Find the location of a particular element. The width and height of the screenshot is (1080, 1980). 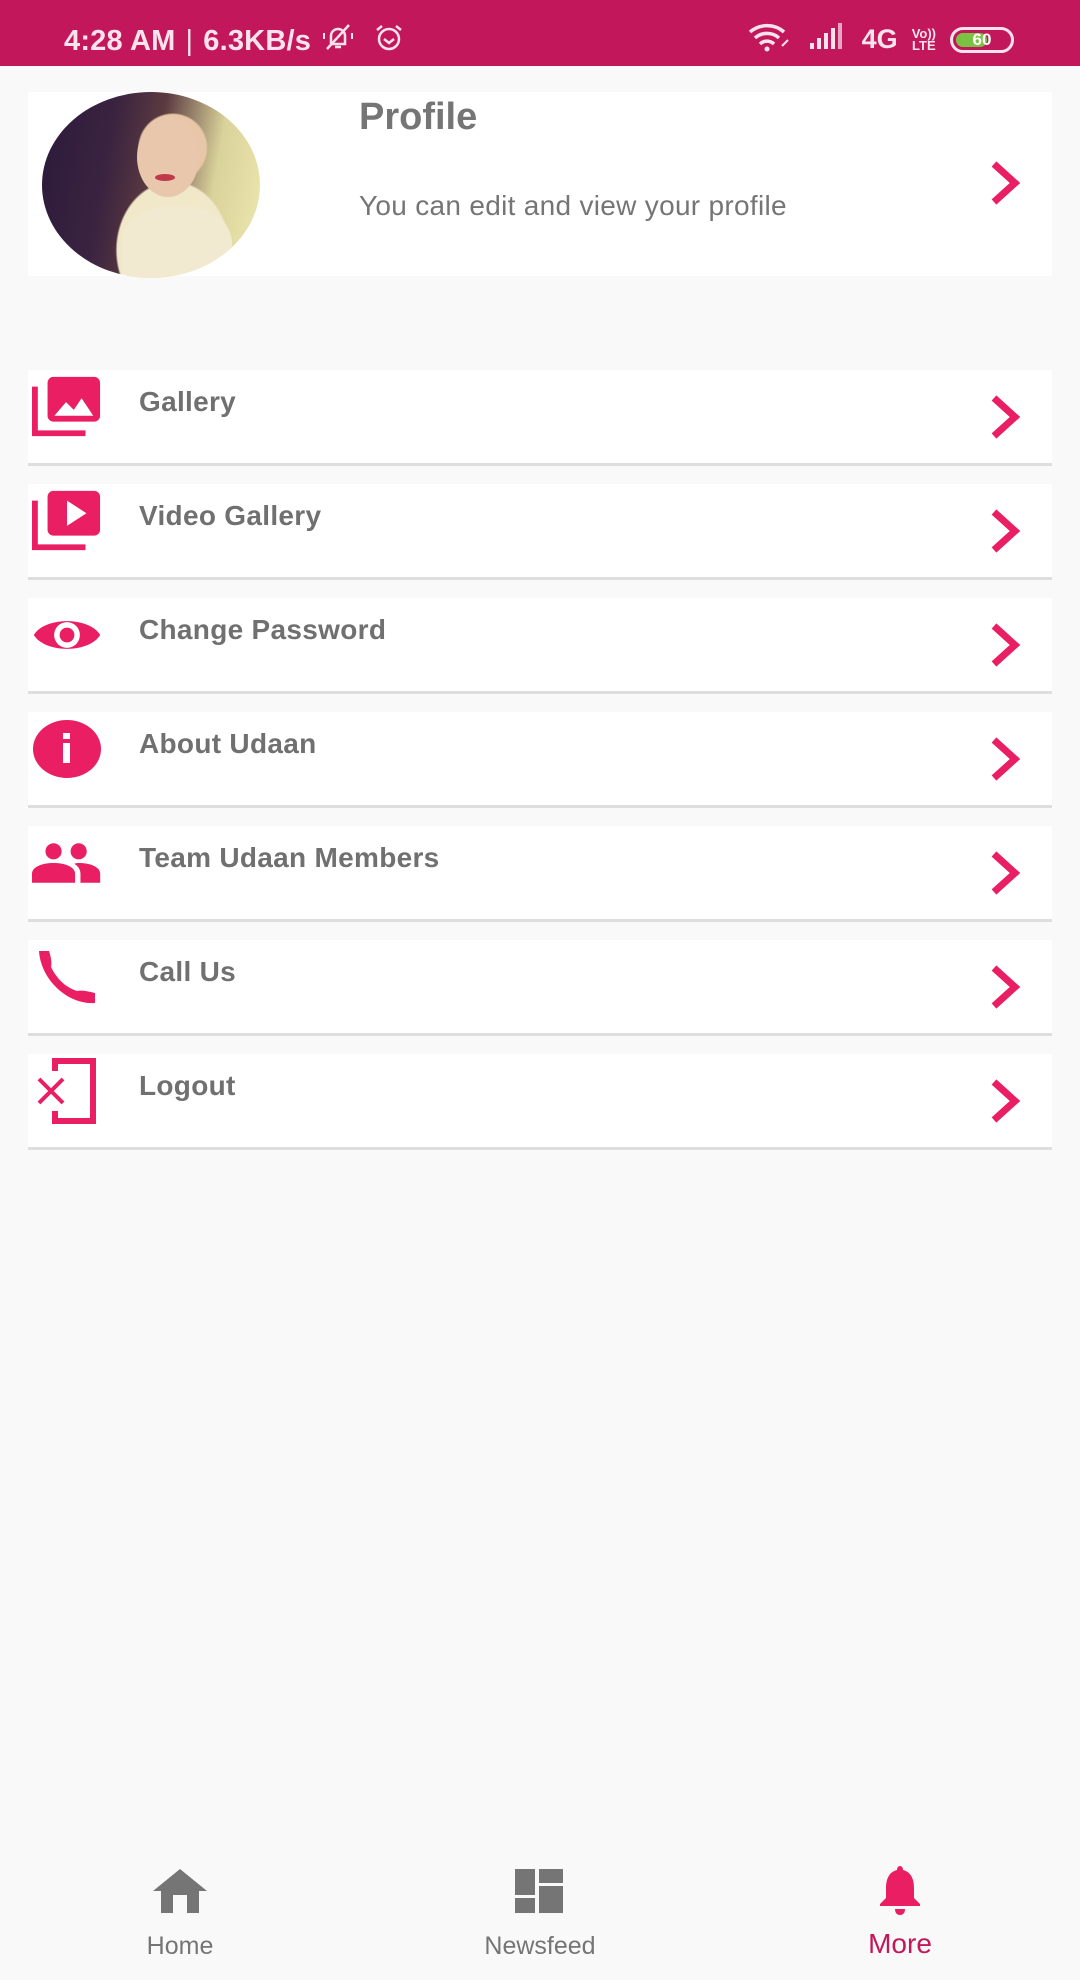

eye-icon is located at coordinates (67, 635).